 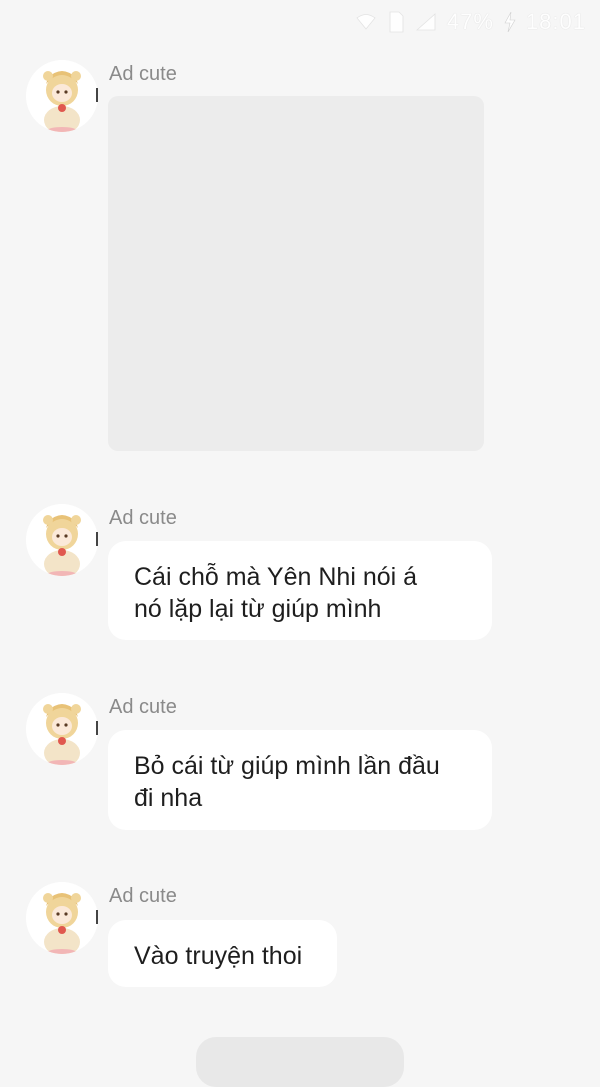 I want to click on message-bubble: Bỏ cái từ giúp mình lần đầu đi nha, so click(x=300, y=780).